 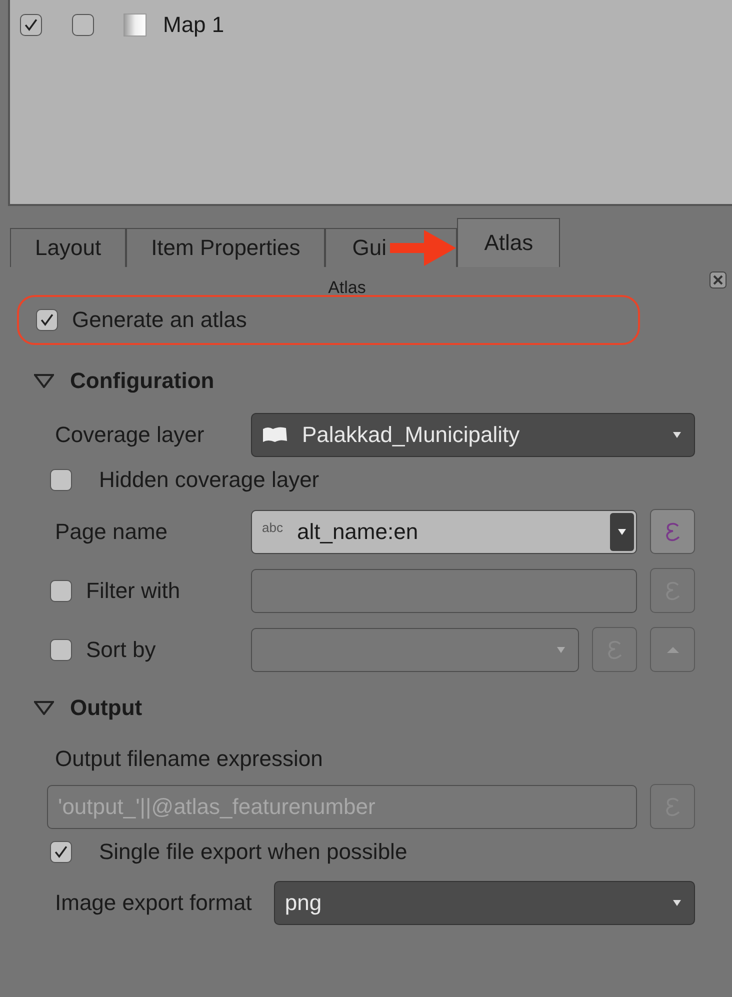 I want to click on dropdown-value: png, so click(x=303, y=903).